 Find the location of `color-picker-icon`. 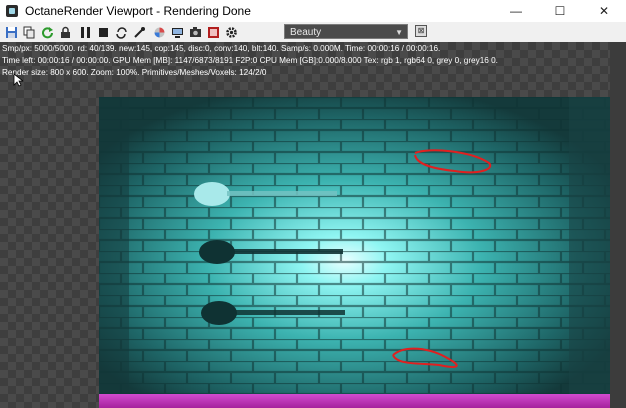

color-picker-icon is located at coordinates (139, 32).